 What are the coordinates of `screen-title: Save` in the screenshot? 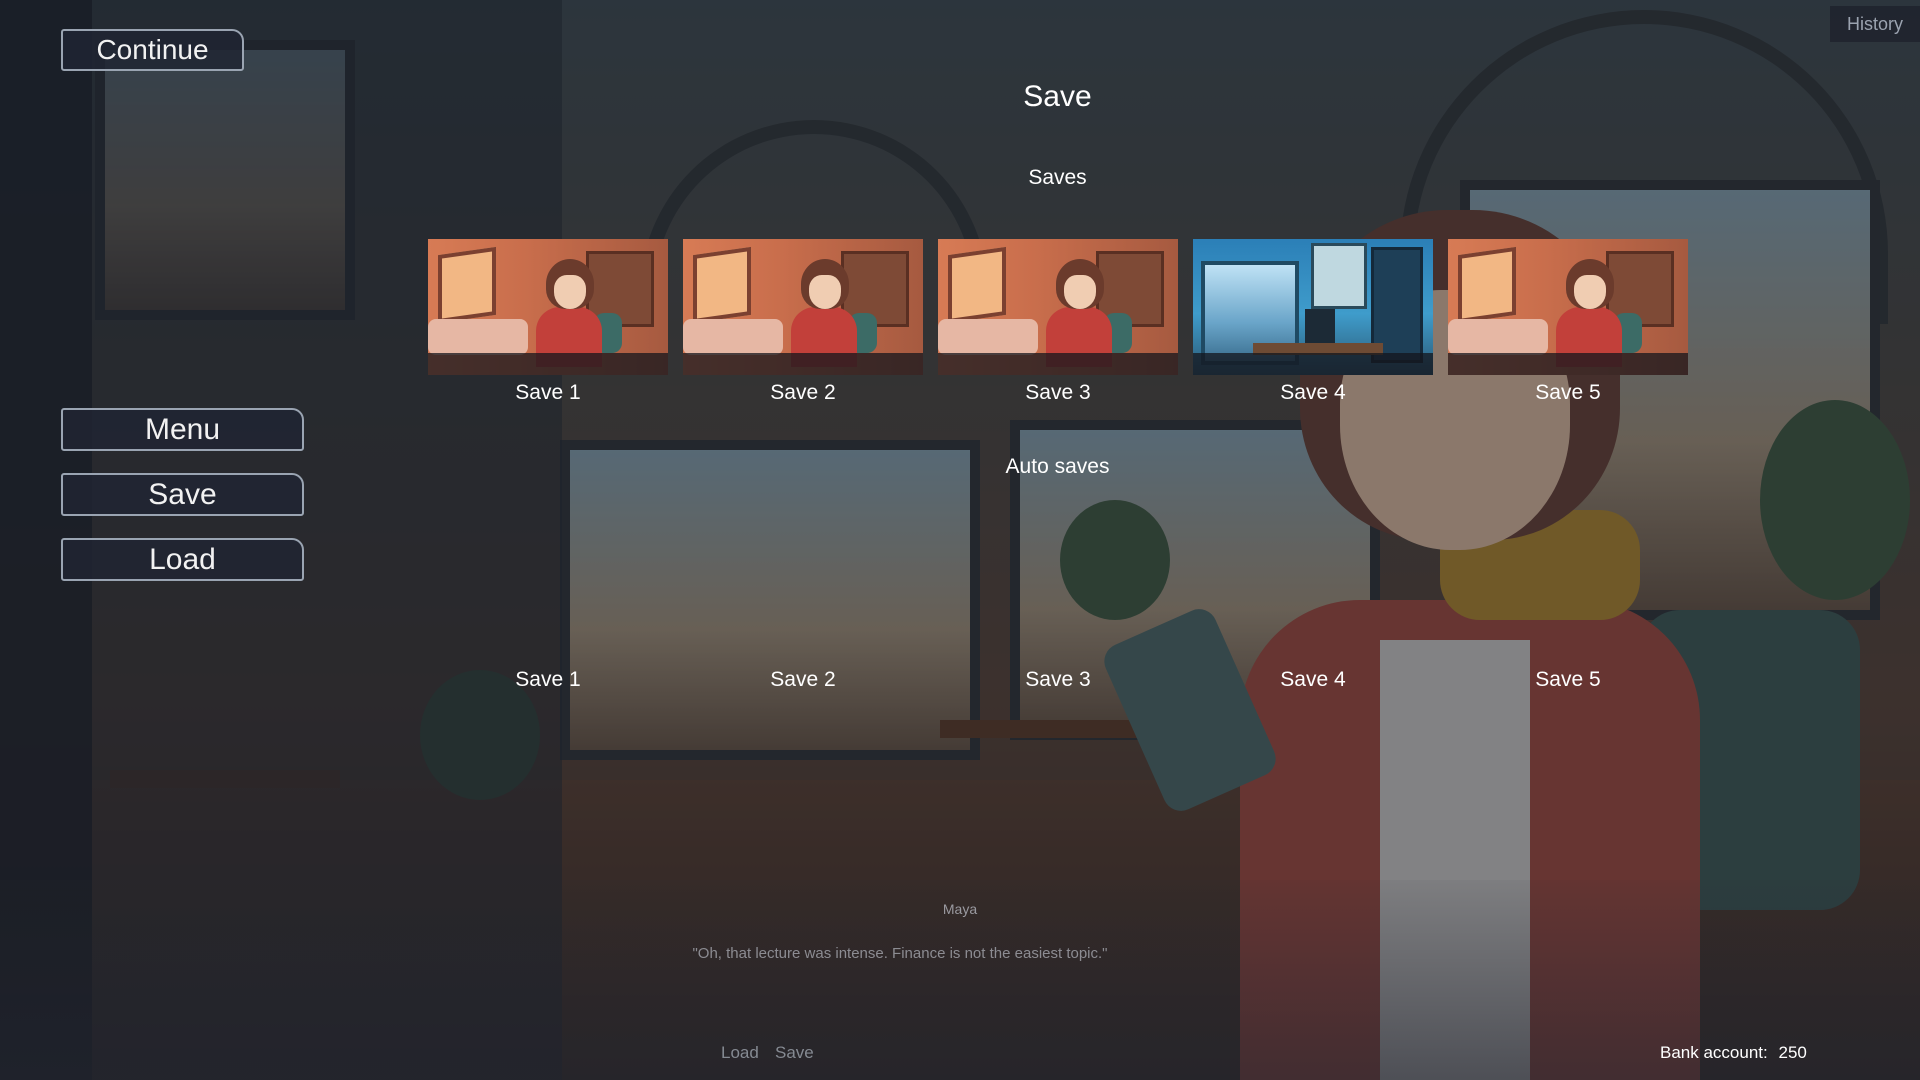 It's located at (1057, 96).